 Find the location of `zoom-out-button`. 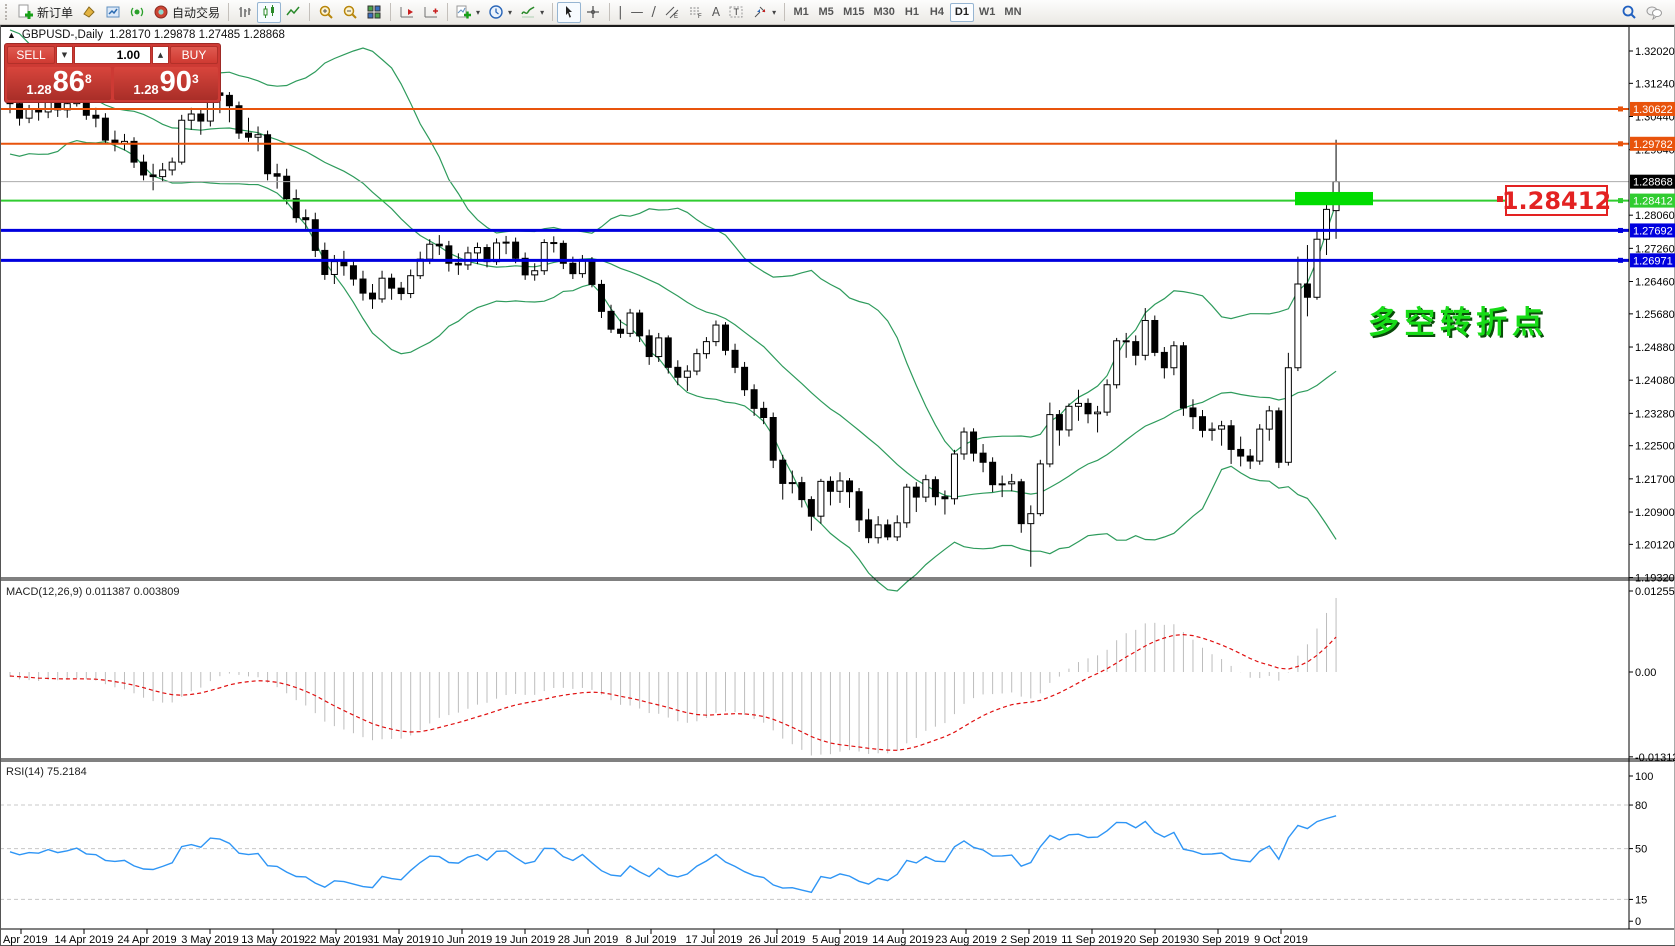

zoom-out-button is located at coordinates (350, 12).